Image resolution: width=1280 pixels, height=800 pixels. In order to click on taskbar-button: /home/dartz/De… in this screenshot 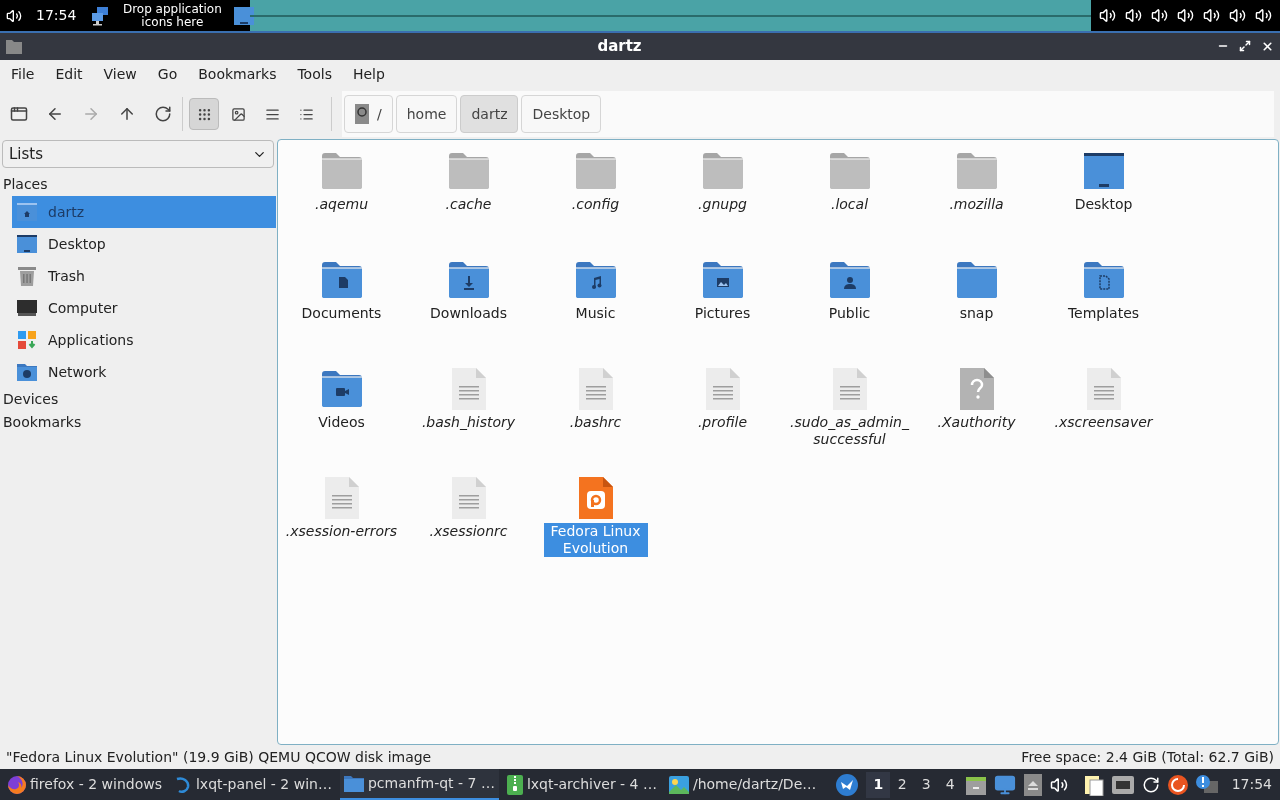, I will do `click(742, 784)`.